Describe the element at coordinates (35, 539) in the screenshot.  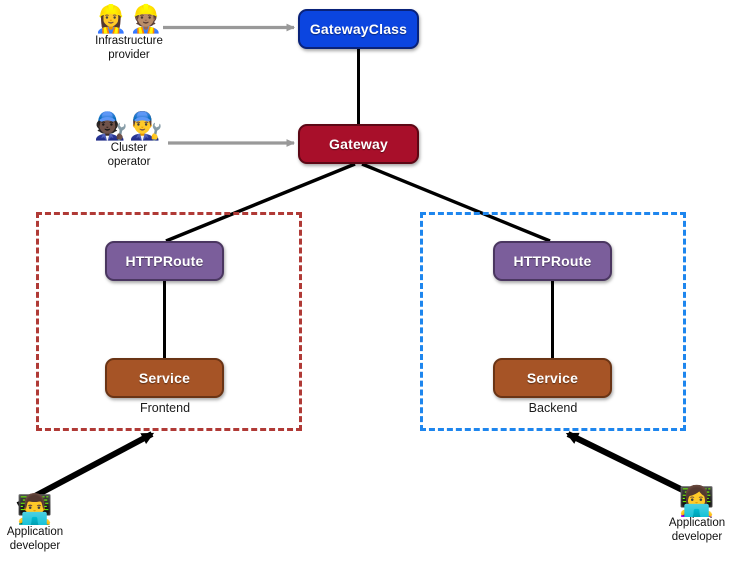
I see `actor-application-developer-left-label: Application developer` at that location.